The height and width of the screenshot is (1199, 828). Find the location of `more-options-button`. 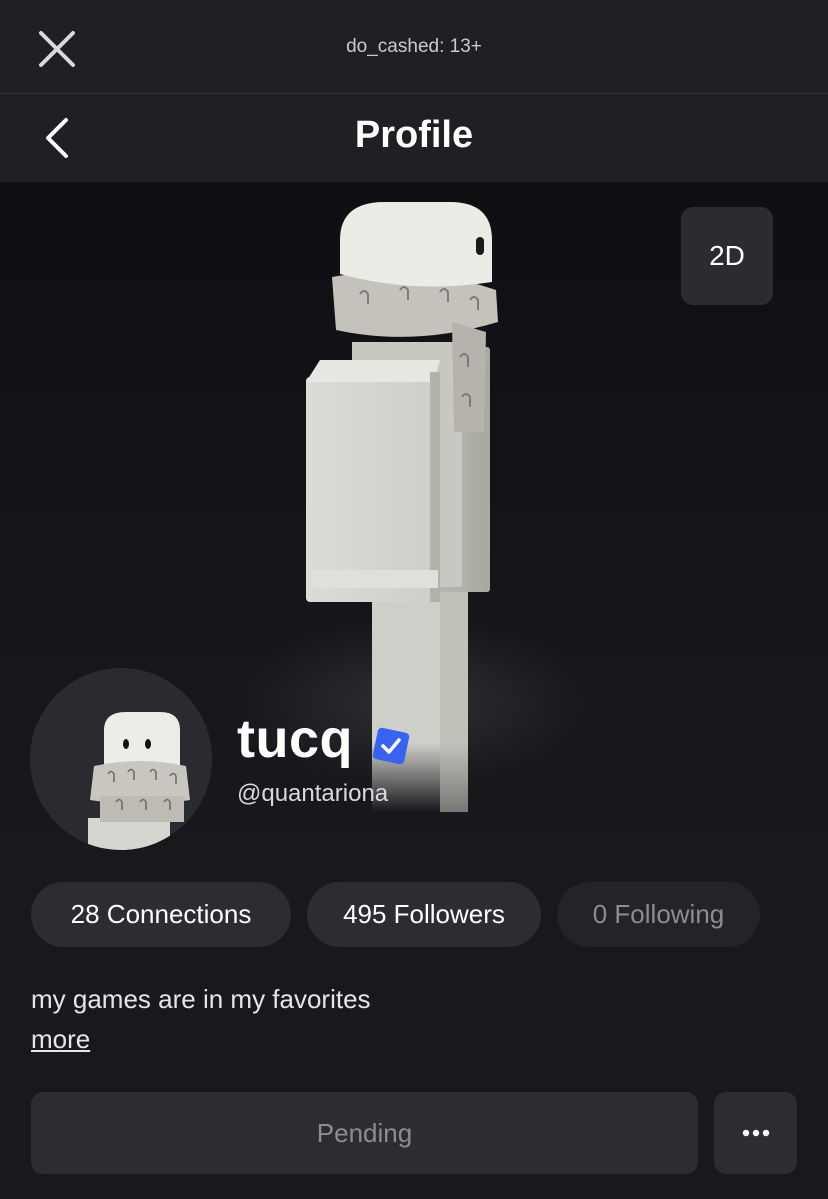

more-options-button is located at coordinates (755, 1133).